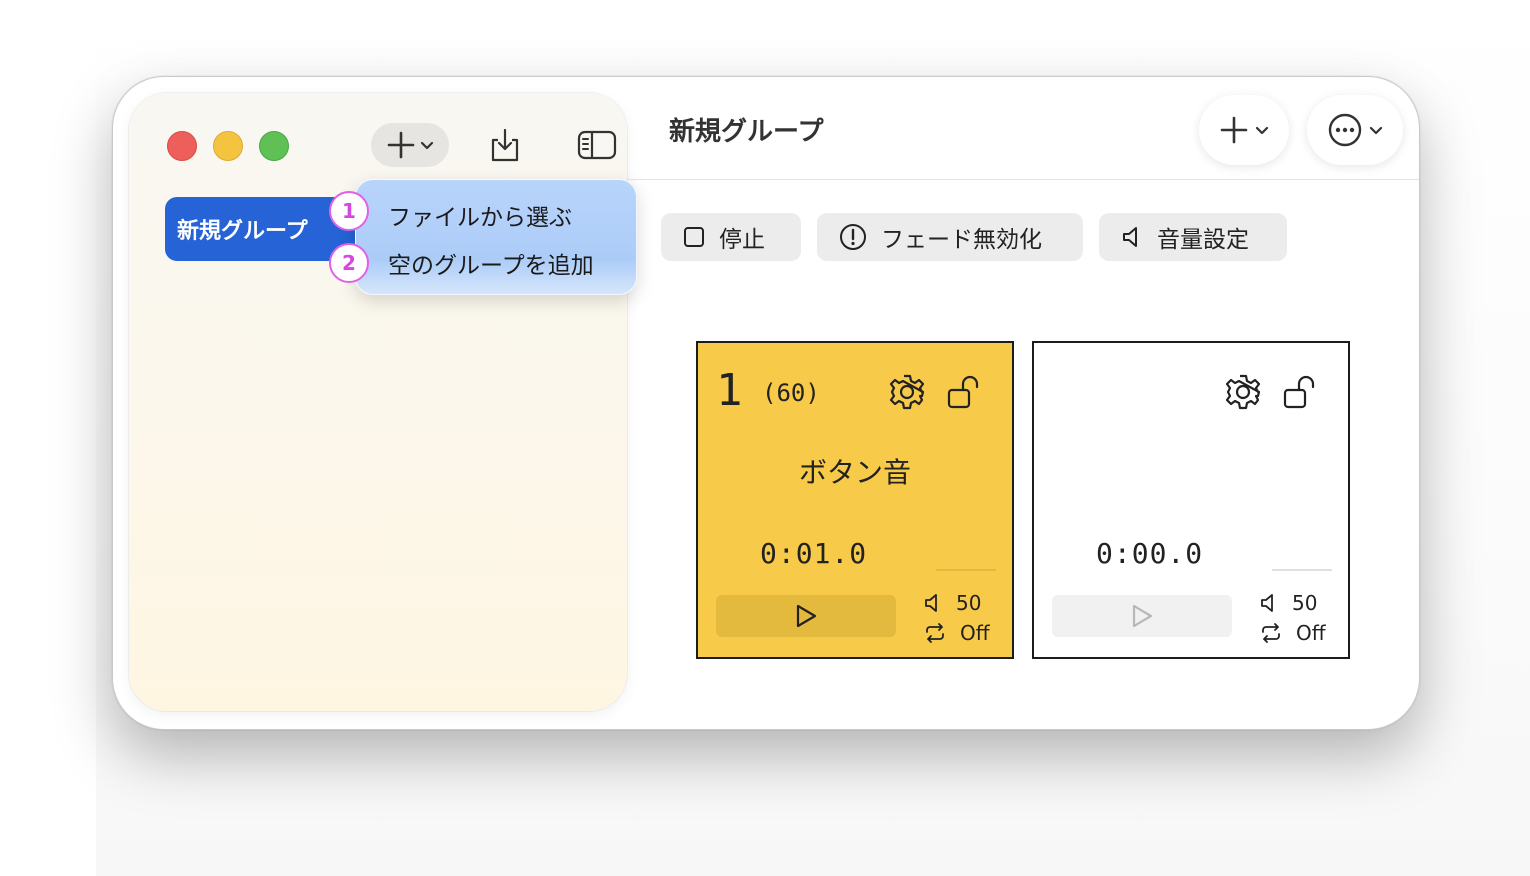  I want to click on menu-item-add-empty-group: 空のグループを追加, so click(491, 263).